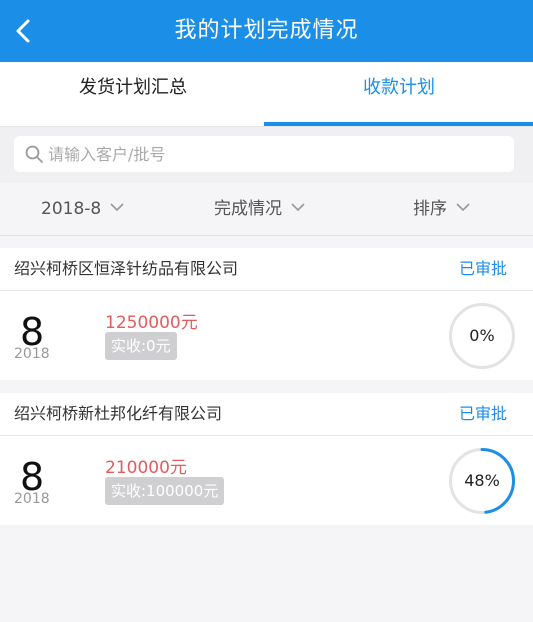  I want to click on company-name: 绍兴柯桥新杜邦化纤有限公司, so click(118, 413).